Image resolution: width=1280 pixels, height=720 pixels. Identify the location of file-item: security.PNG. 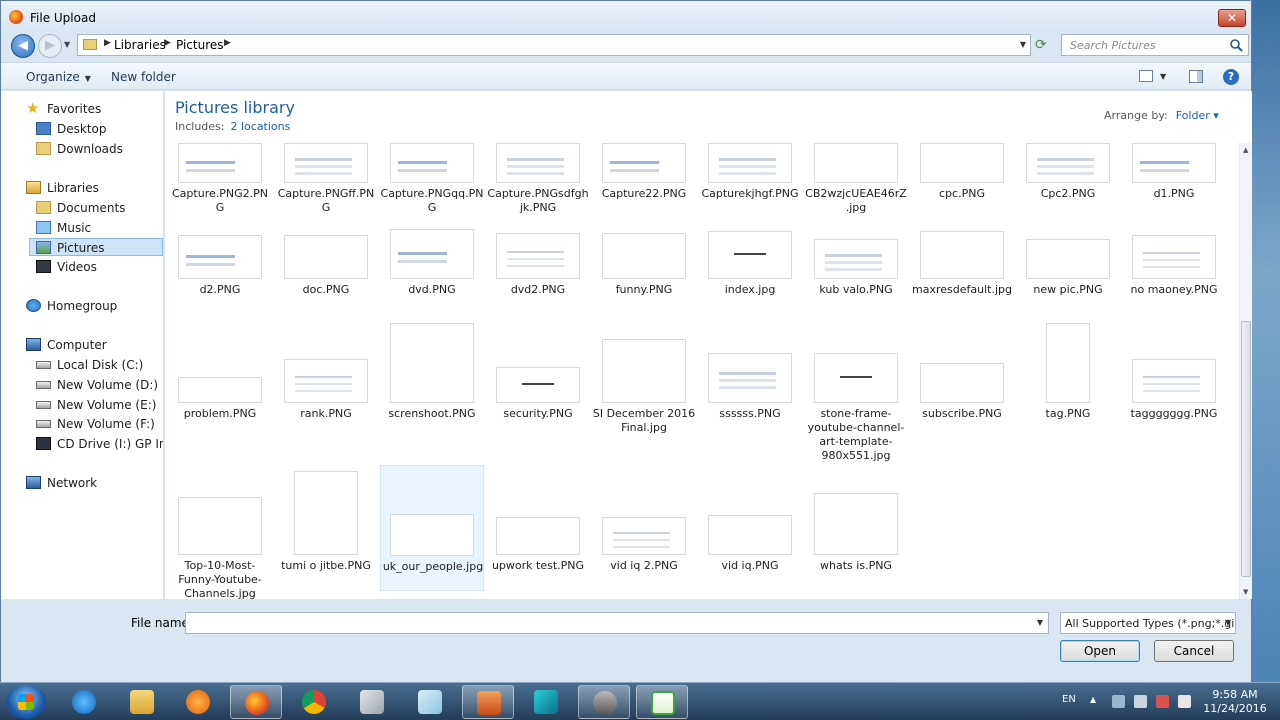
(538, 392).